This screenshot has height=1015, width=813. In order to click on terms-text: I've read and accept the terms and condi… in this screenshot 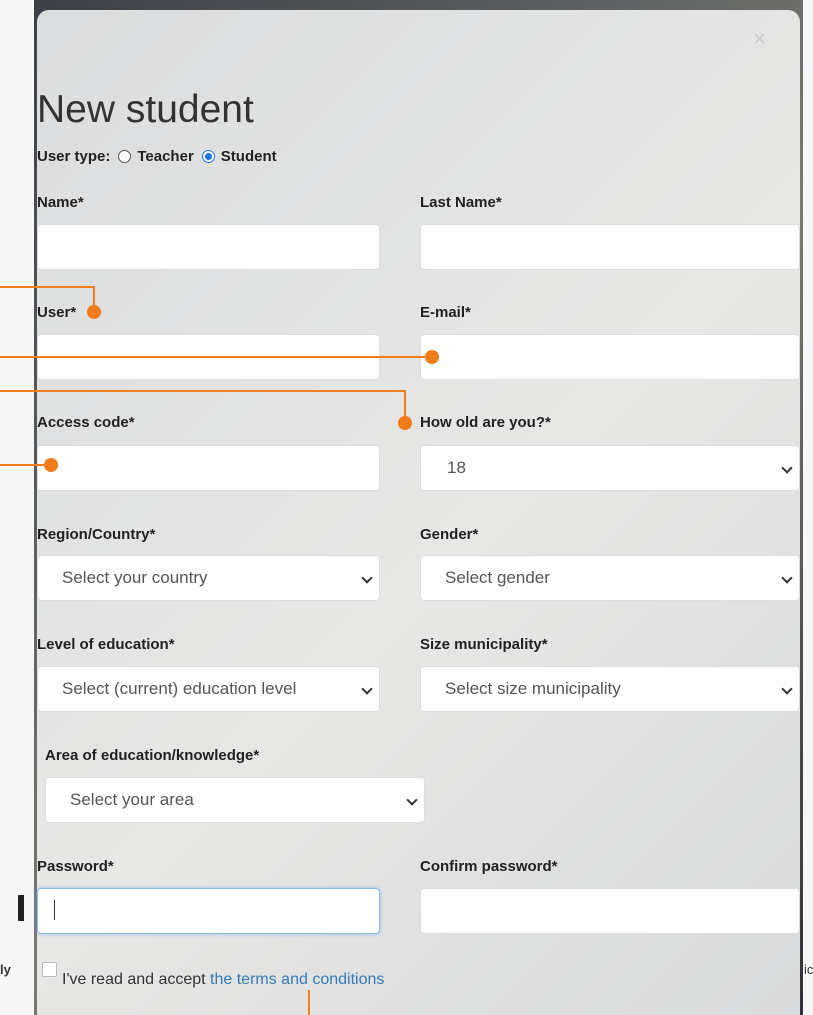, I will do `click(223, 980)`.